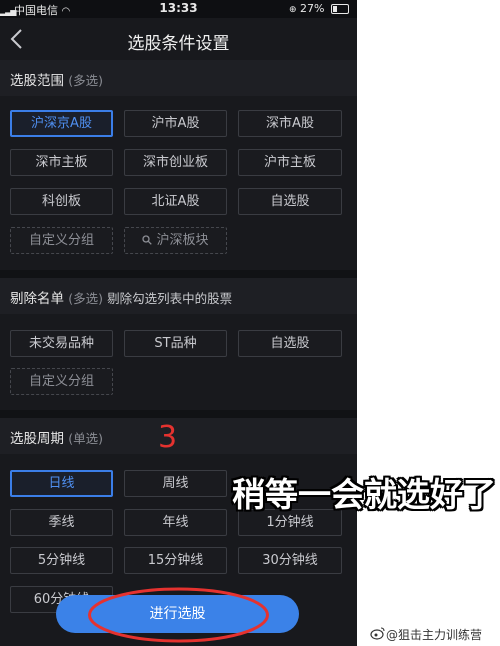 The image size is (500, 646). I want to click on run-screen-button: 进行选股, so click(177, 614).